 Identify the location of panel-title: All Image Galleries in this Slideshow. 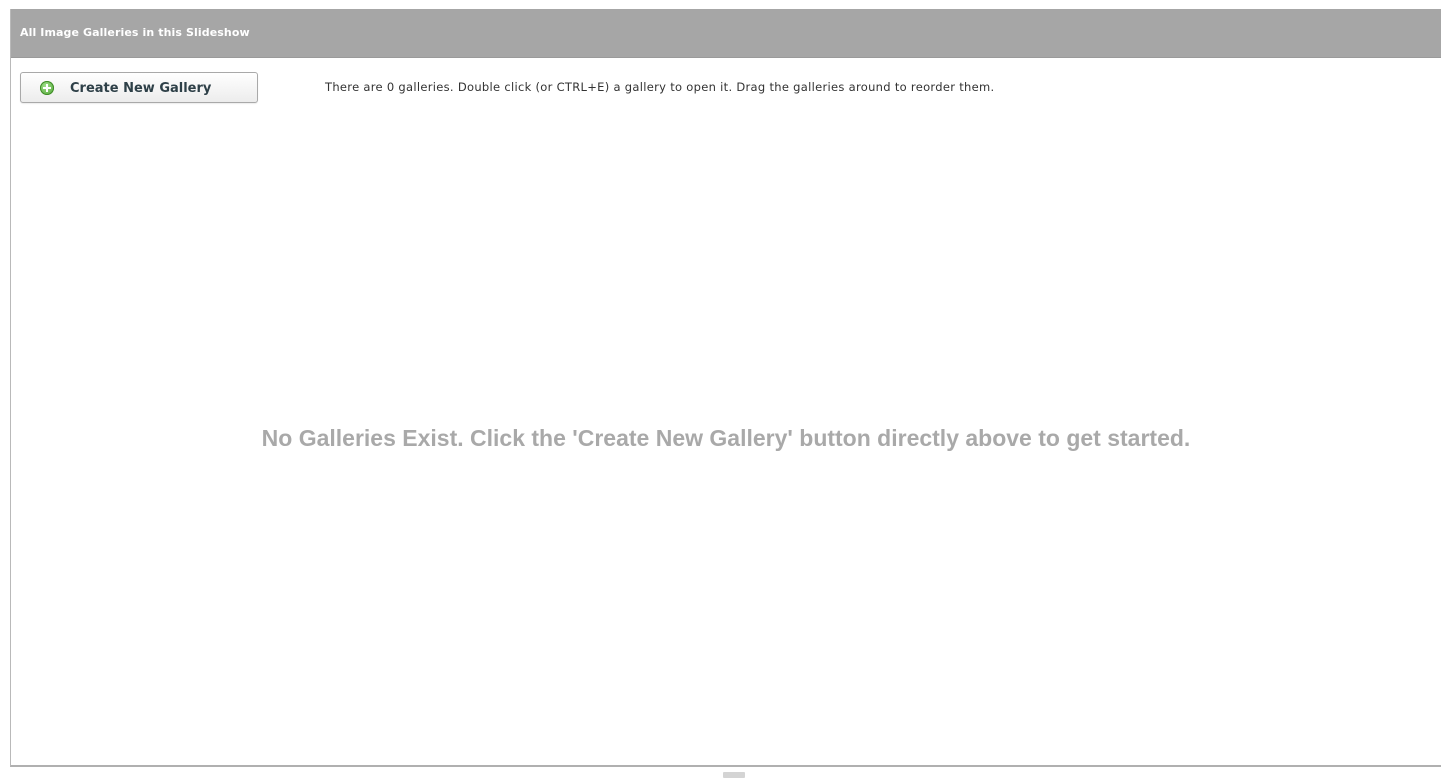
(135, 32).